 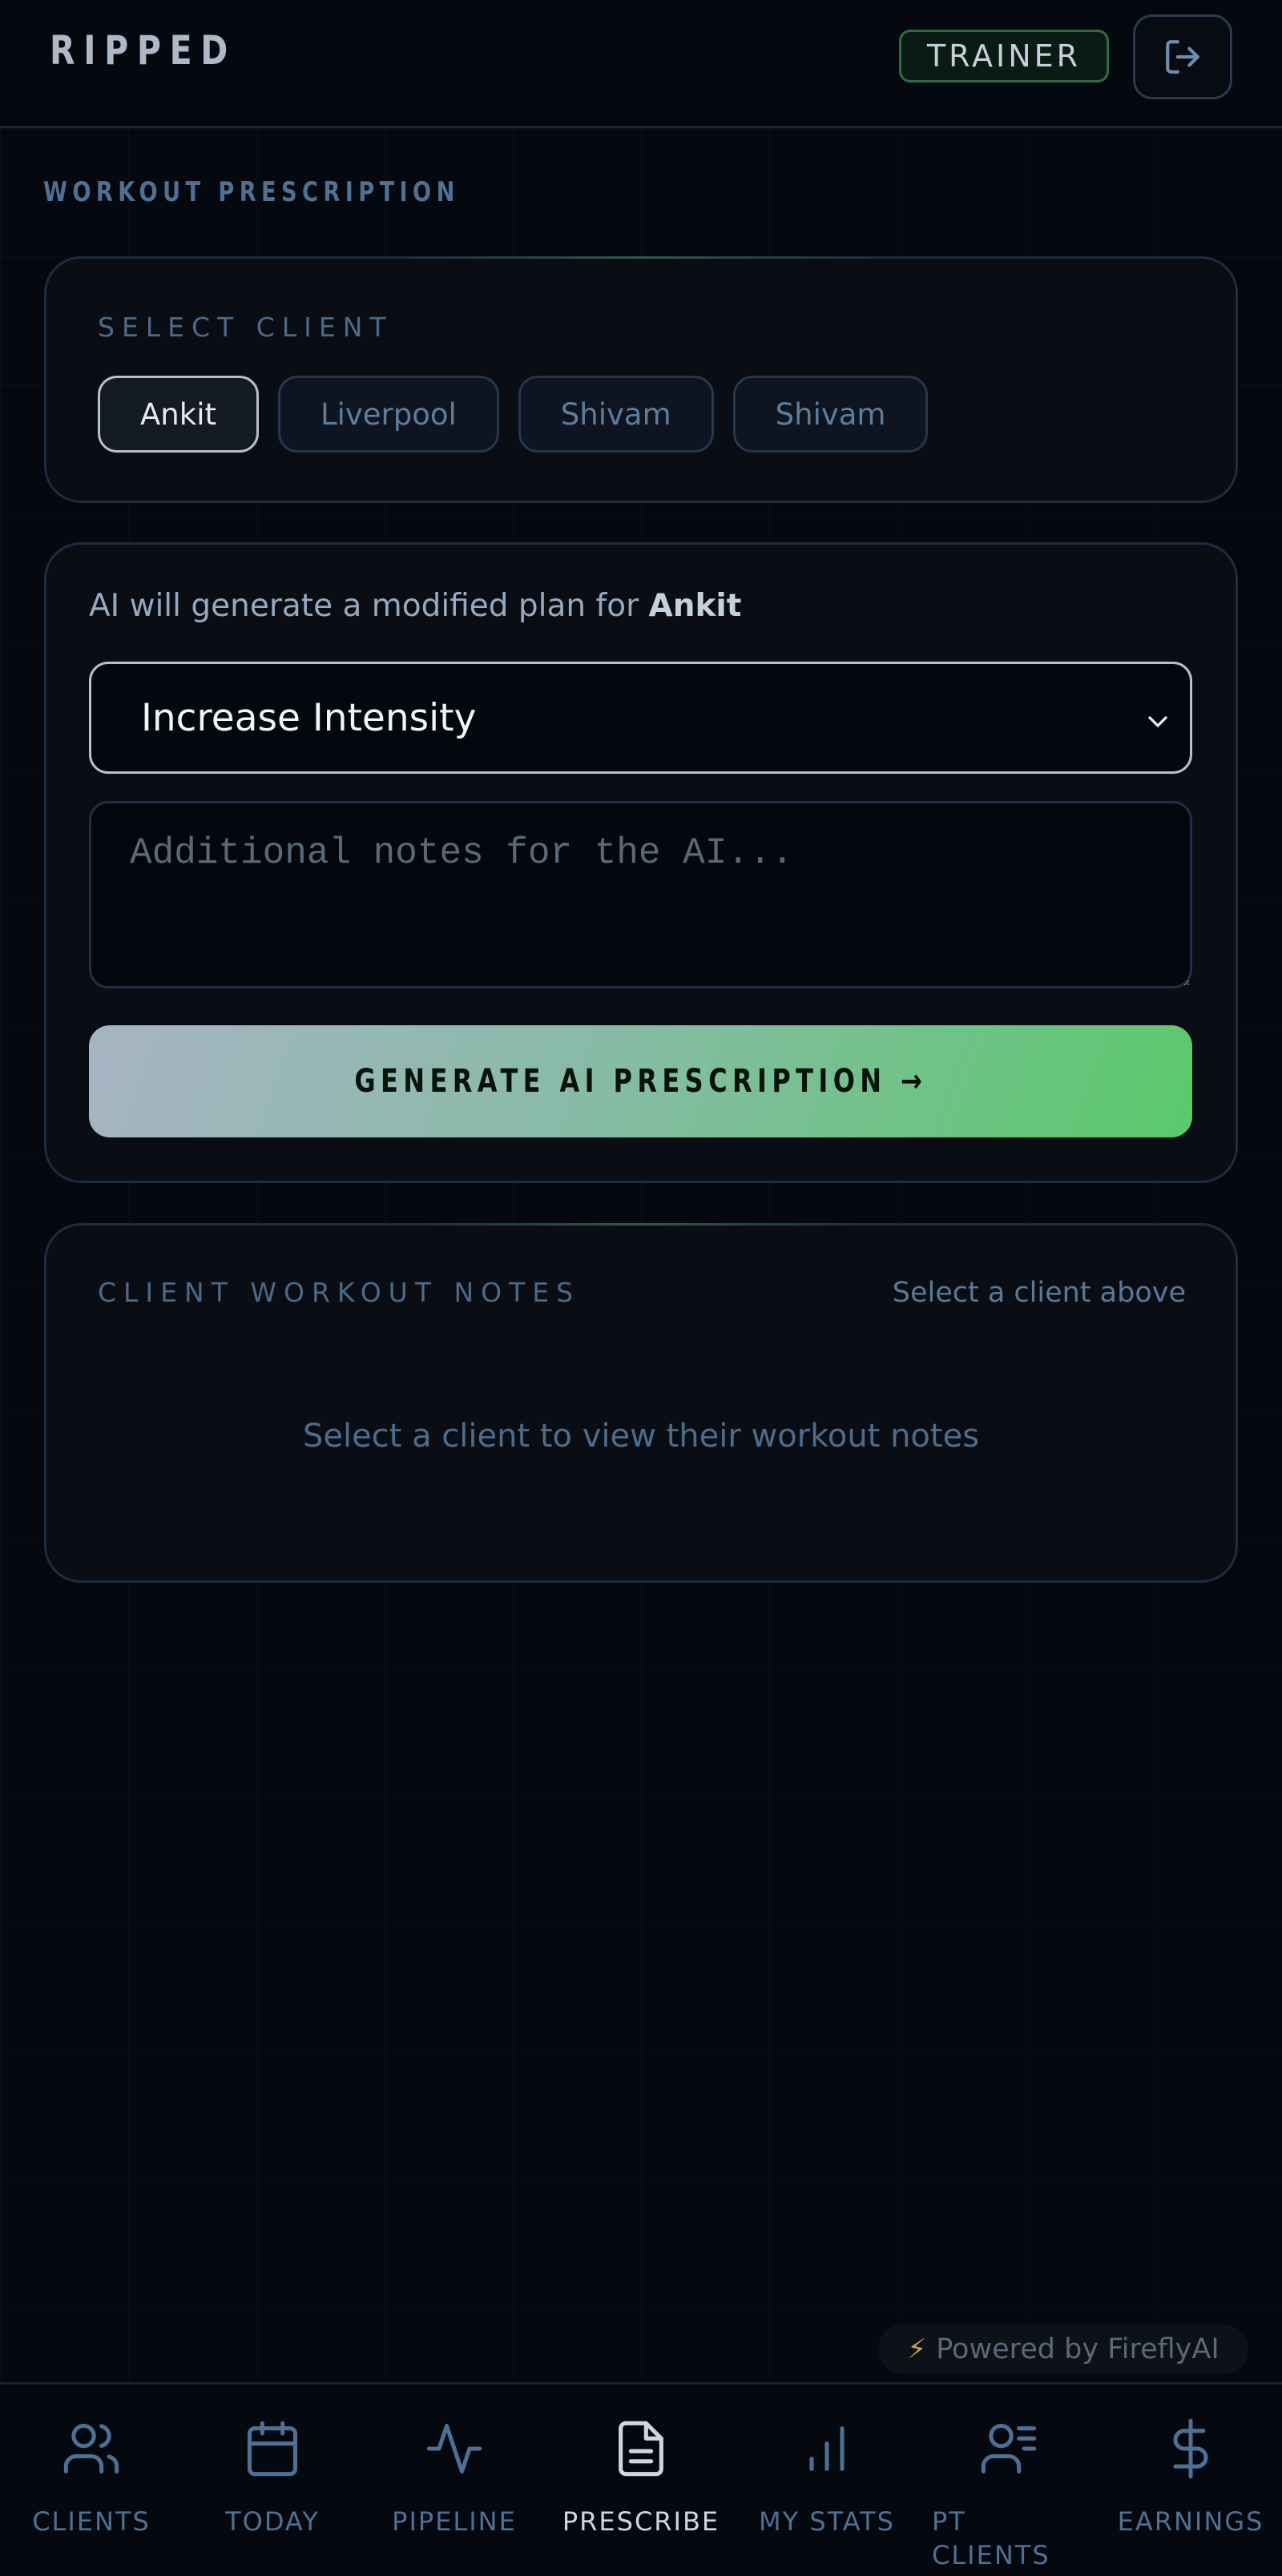 I want to click on nav-label-my-stats: MY STATS, so click(x=827, y=2521).